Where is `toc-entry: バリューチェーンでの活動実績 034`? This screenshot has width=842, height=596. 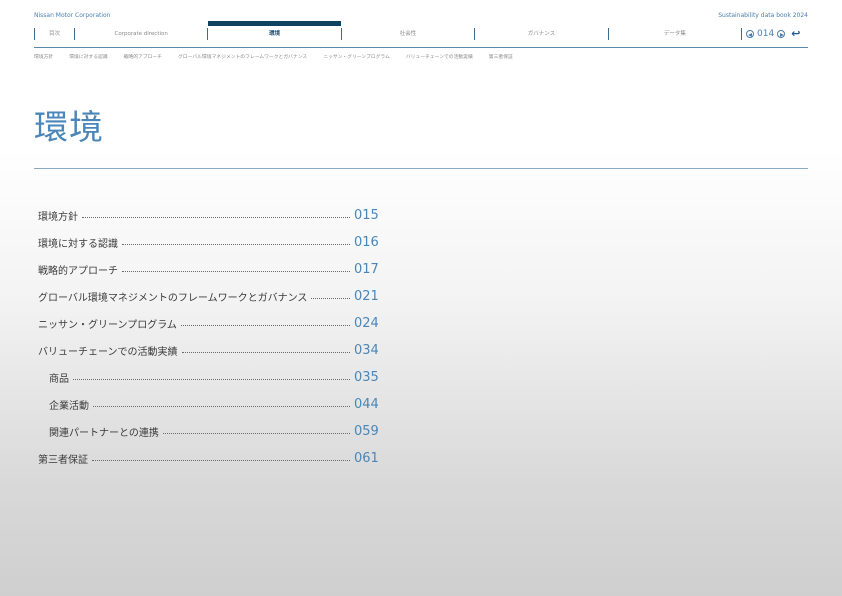
toc-entry: バリューチェーンでの活動実績 034 is located at coordinates (211, 350).